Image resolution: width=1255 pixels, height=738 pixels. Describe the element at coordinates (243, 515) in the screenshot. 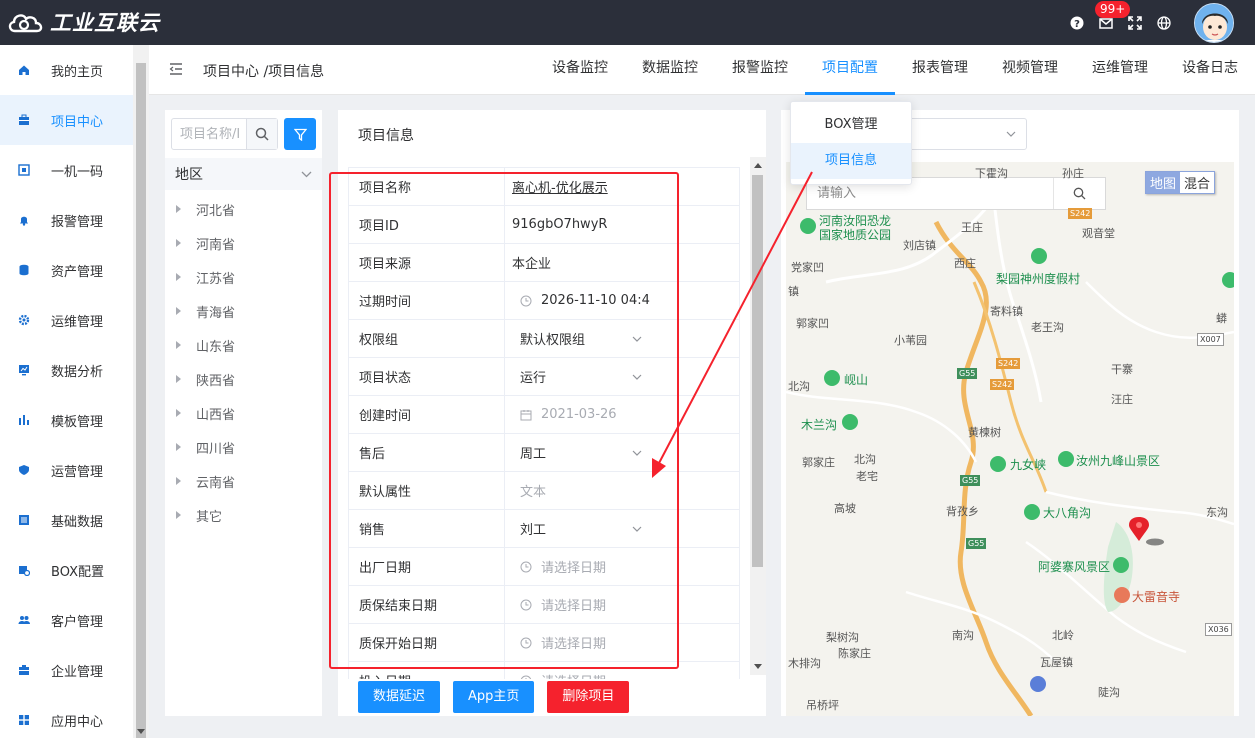

I see `region-item-other: 其它` at that location.